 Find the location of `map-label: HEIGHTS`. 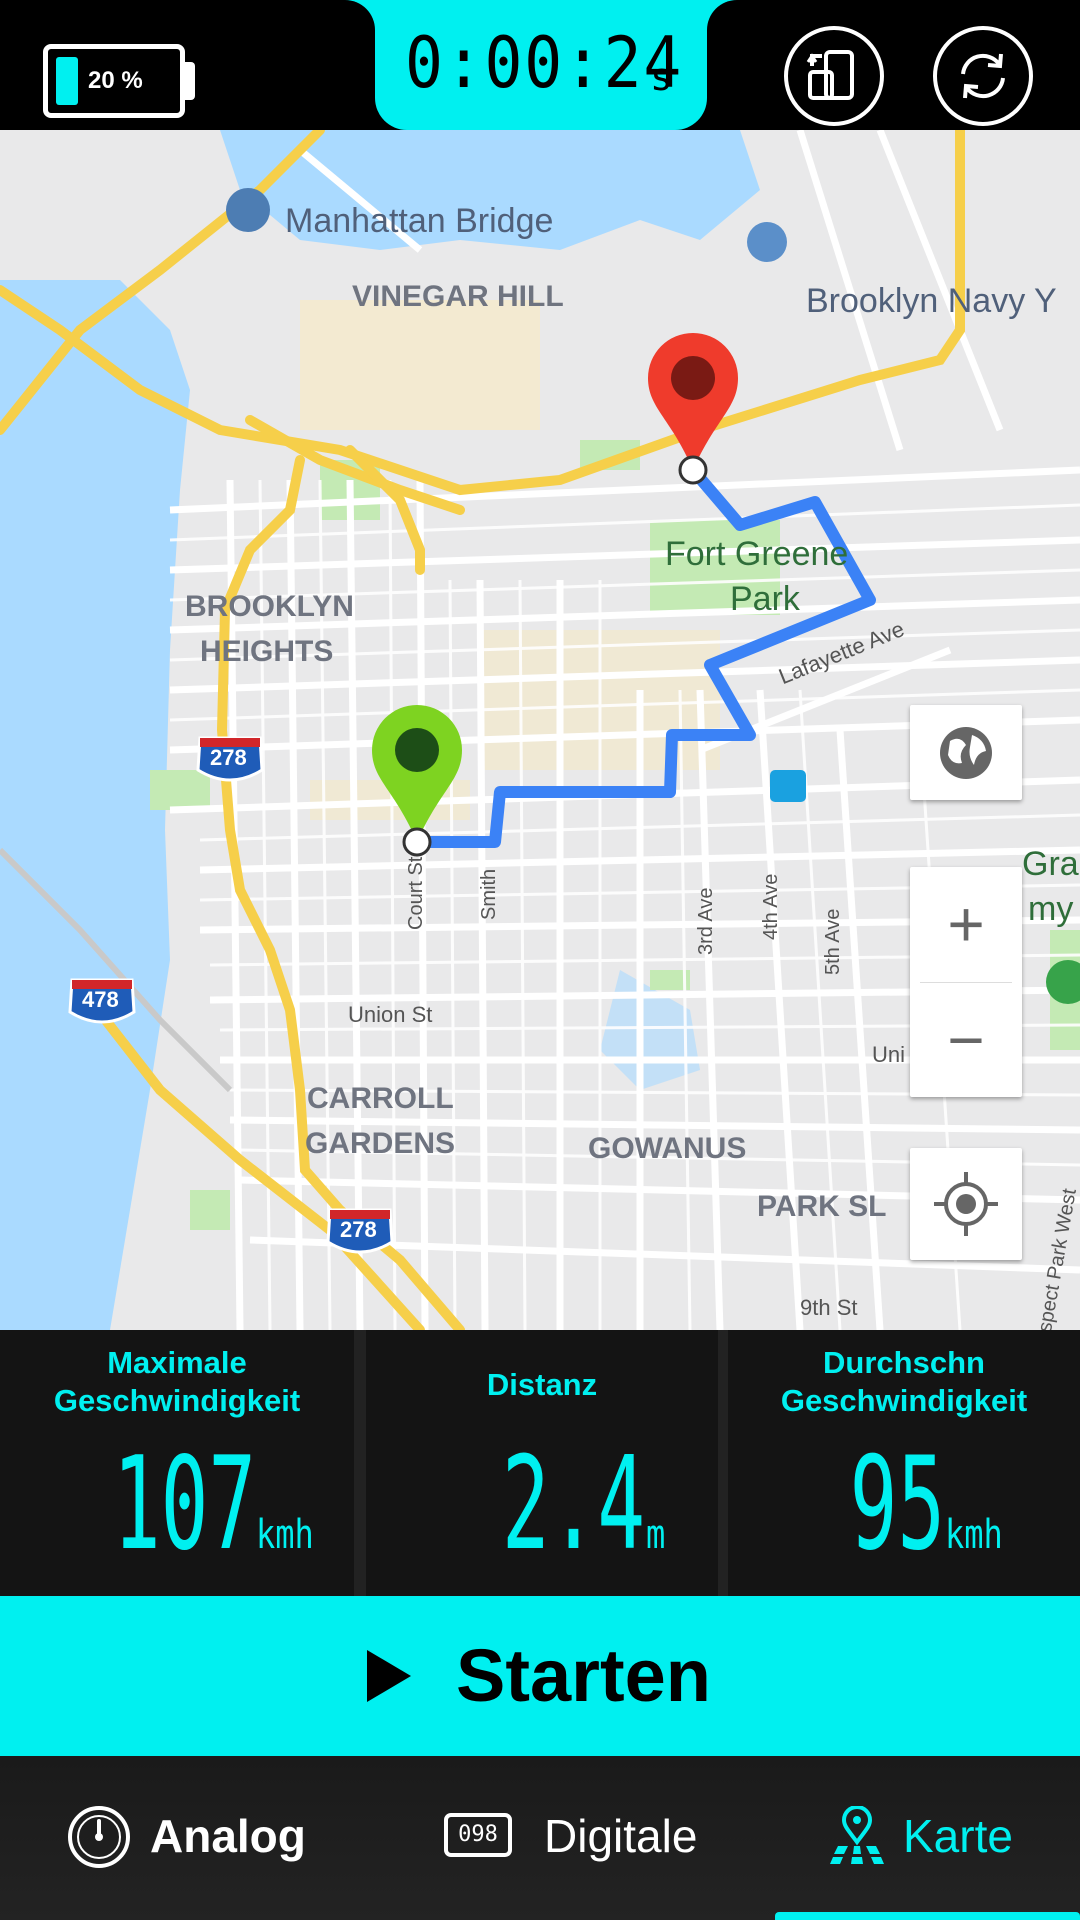

map-label: HEIGHTS is located at coordinates (267, 651).